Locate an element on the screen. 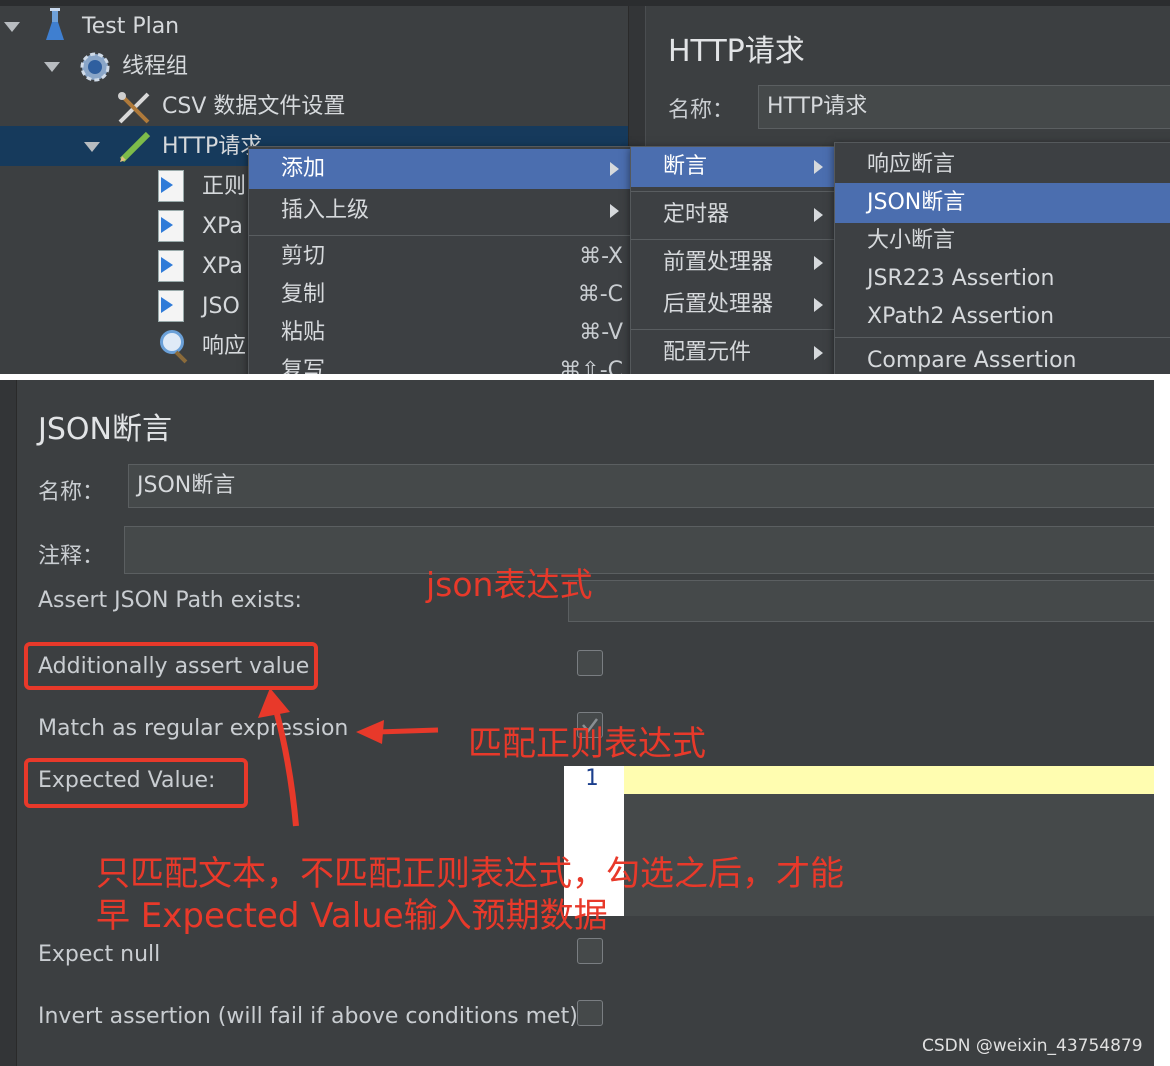 The height and width of the screenshot is (1066, 1170). tree-item-thread-group: 线程组 is located at coordinates (155, 67).